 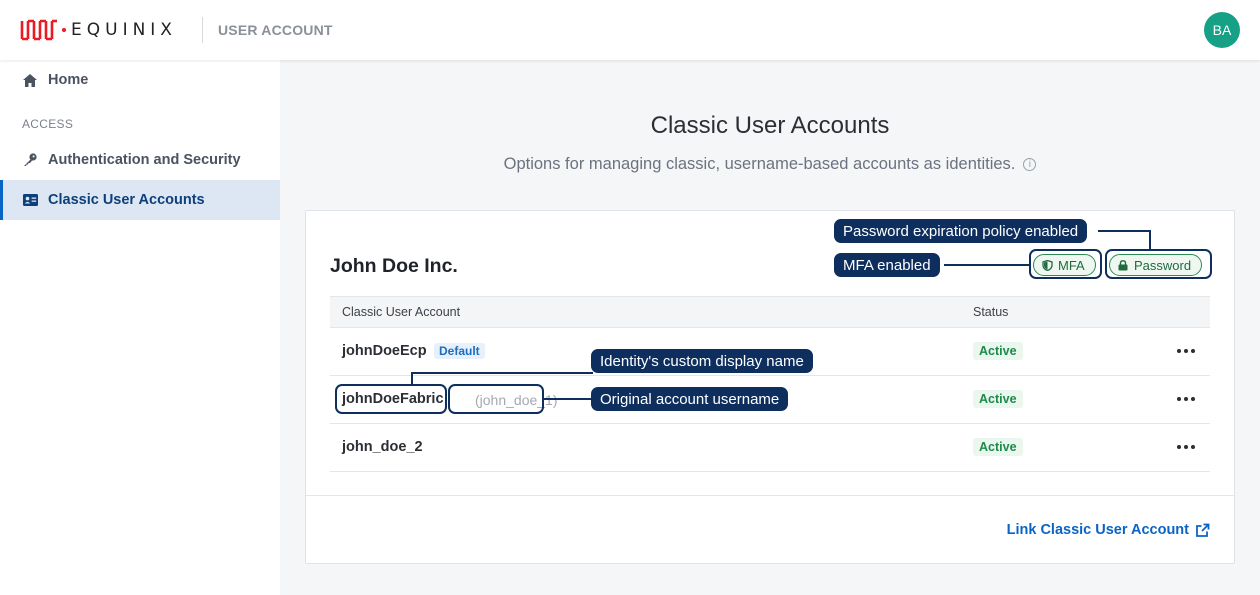 I want to click on display-name-highlight, so click(x=391, y=399).